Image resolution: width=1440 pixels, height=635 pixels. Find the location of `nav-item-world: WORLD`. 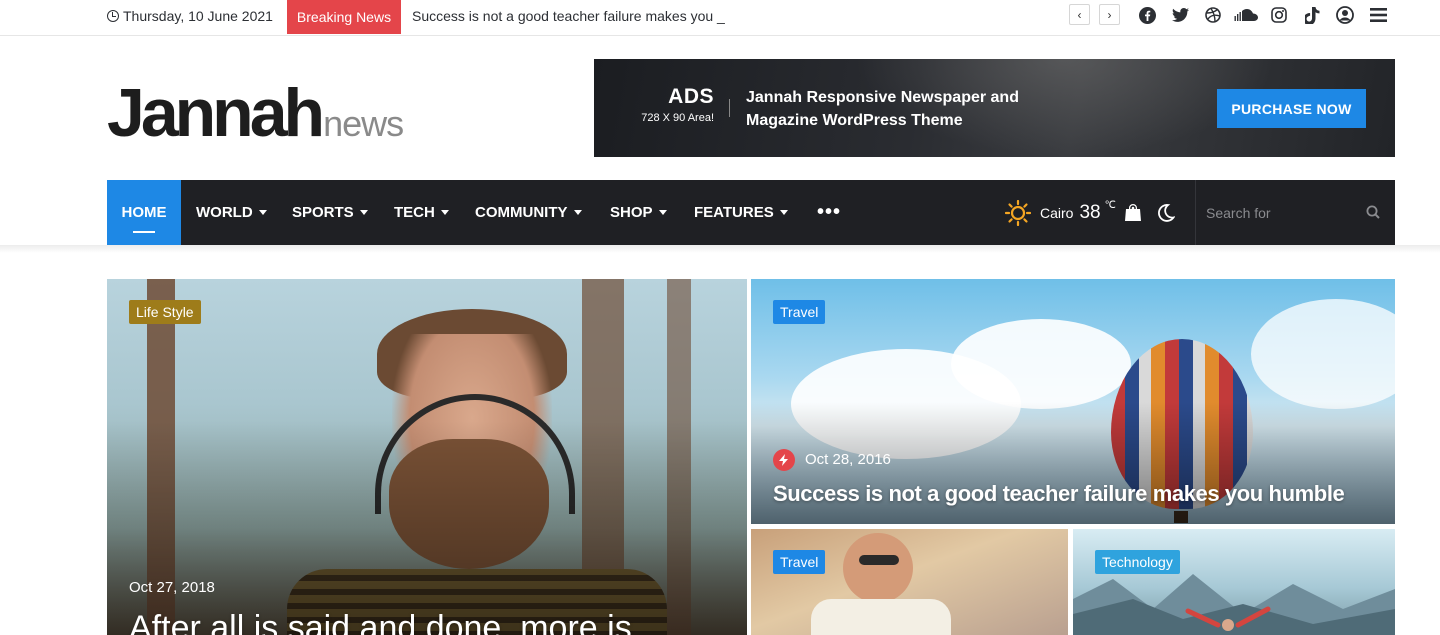

nav-item-world: WORLD is located at coordinates (231, 212).